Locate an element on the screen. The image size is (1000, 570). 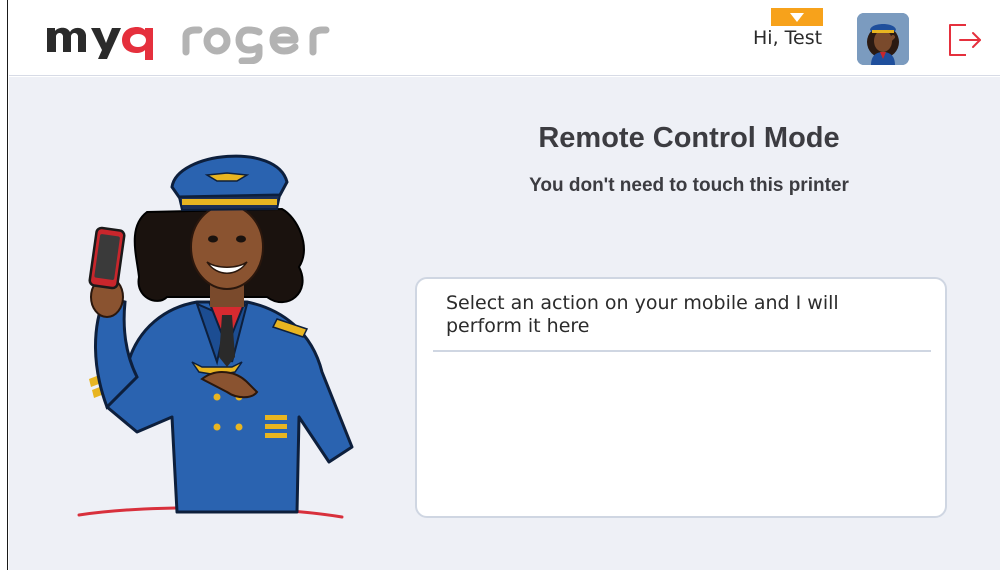
avatar is located at coordinates (883, 39).